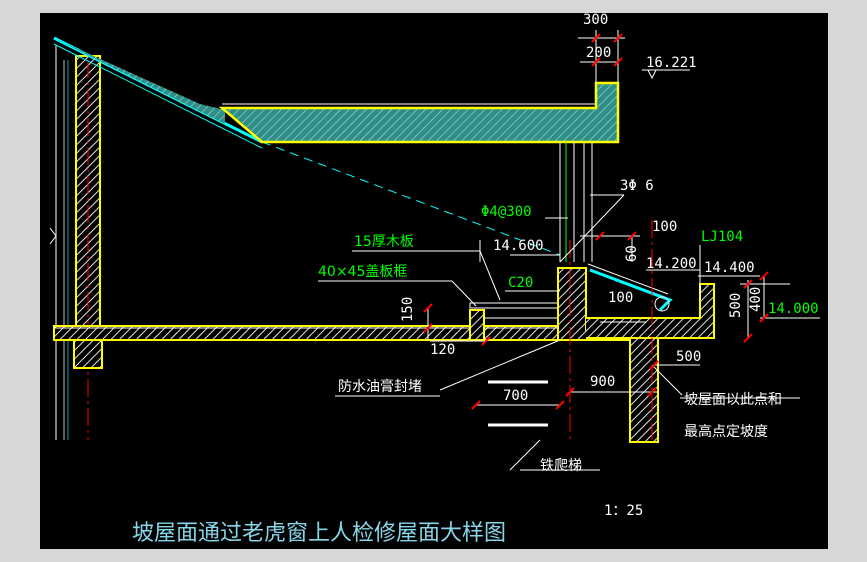  What do you see at coordinates (75, 242) in the screenshot?
I see `left-wall` at bounding box center [75, 242].